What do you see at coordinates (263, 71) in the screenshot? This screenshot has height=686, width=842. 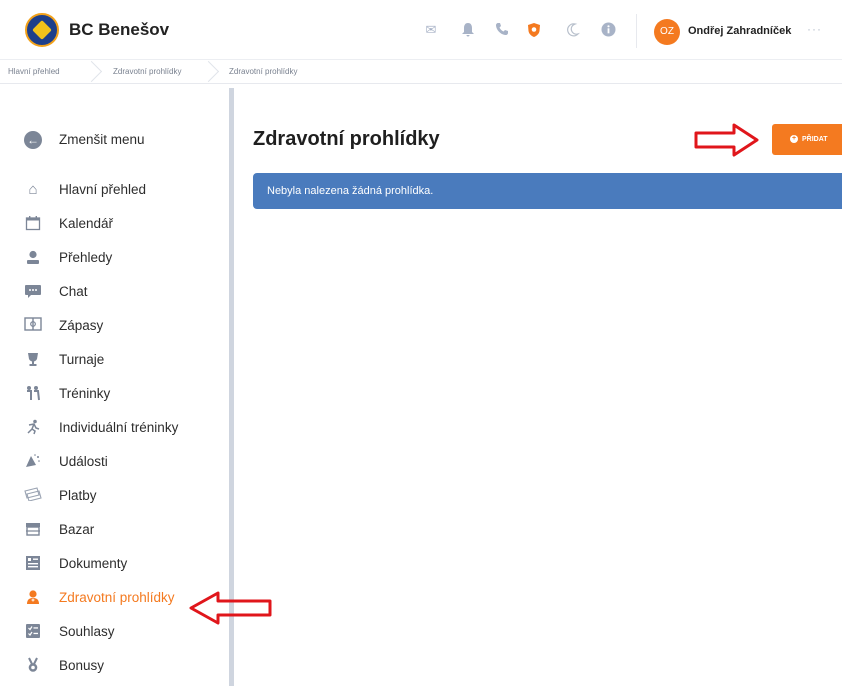 I see `breadcrumb-item-current: Zdravotní prohlídky` at bounding box center [263, 71].